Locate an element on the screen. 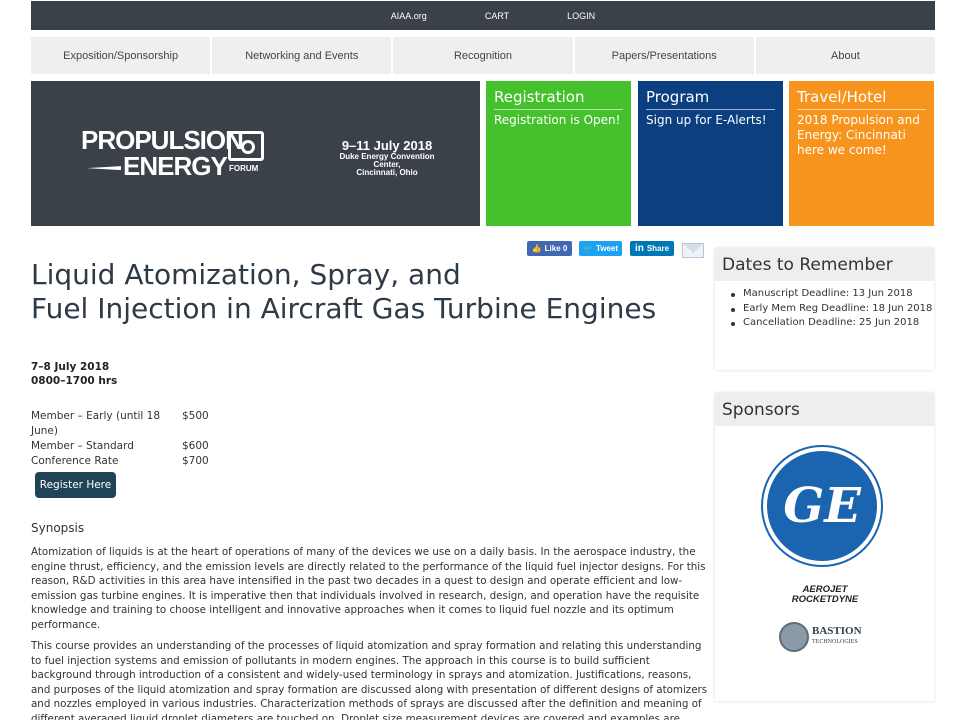  nav-item-about: About is located at coordinates (845, 55).